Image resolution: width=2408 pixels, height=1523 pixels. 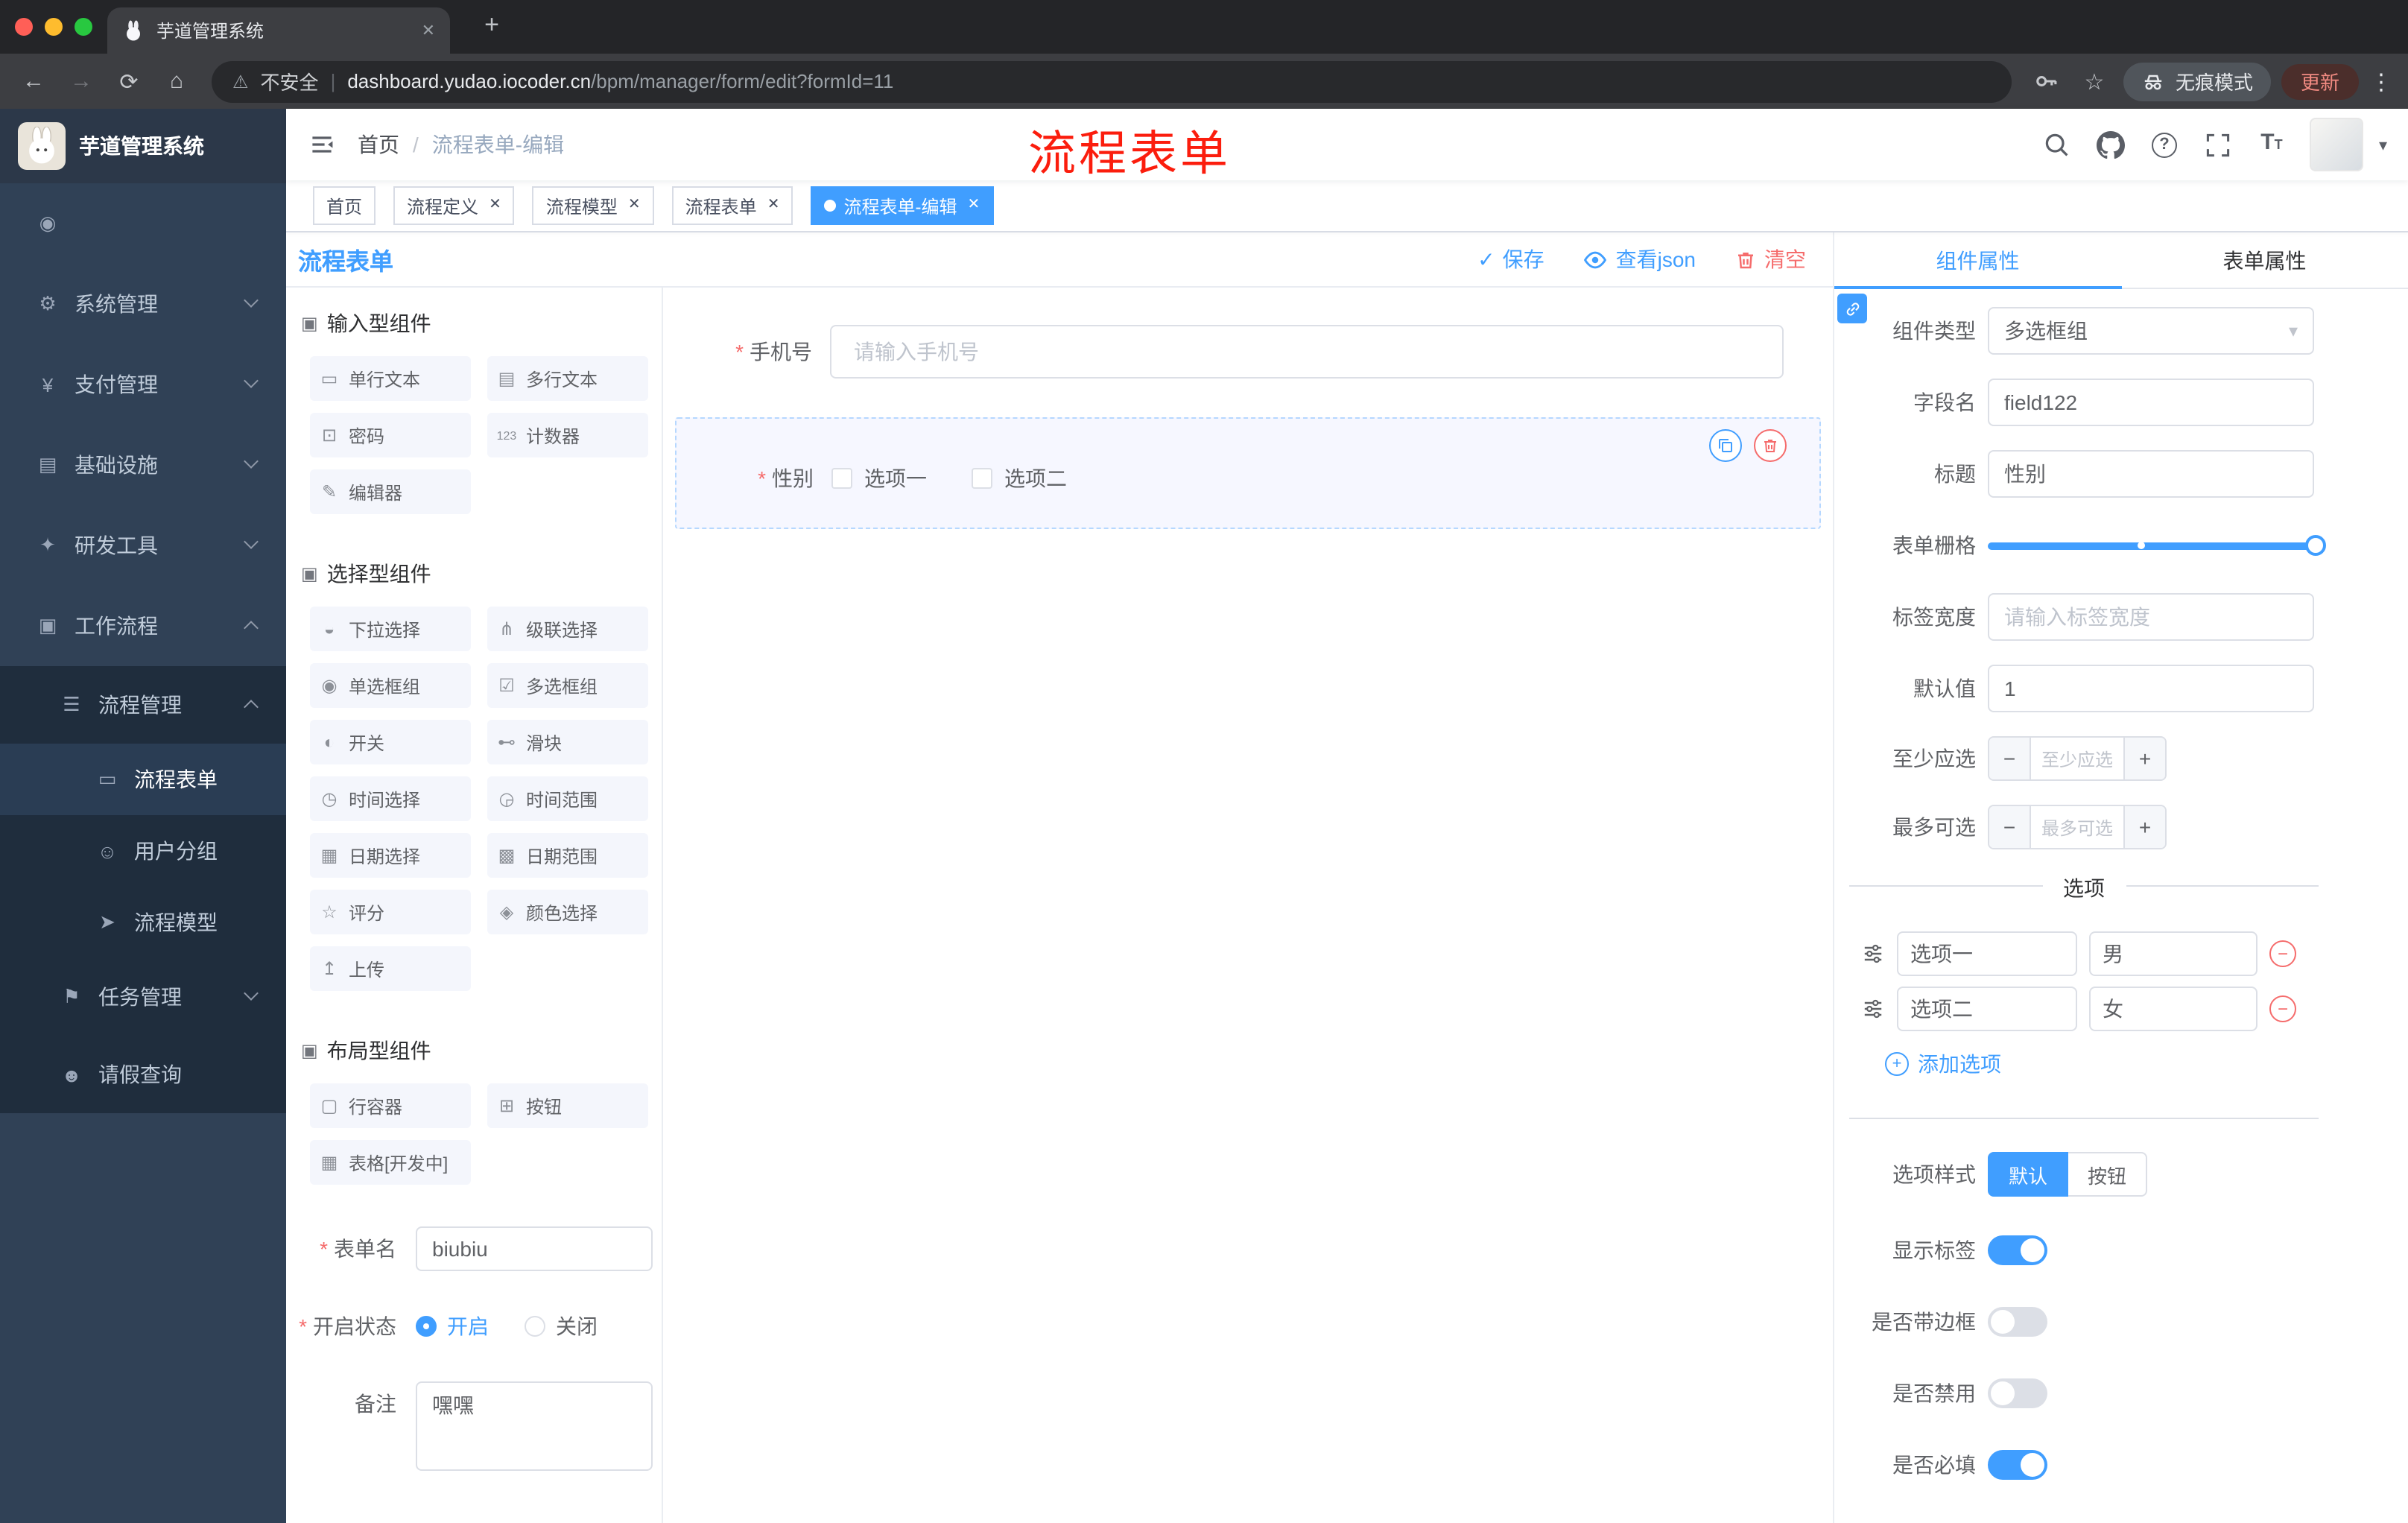 What do you see at coordinates (54, 27) in the screenshot?
I see `window-minimize-button` at bounding box center [54, 27].